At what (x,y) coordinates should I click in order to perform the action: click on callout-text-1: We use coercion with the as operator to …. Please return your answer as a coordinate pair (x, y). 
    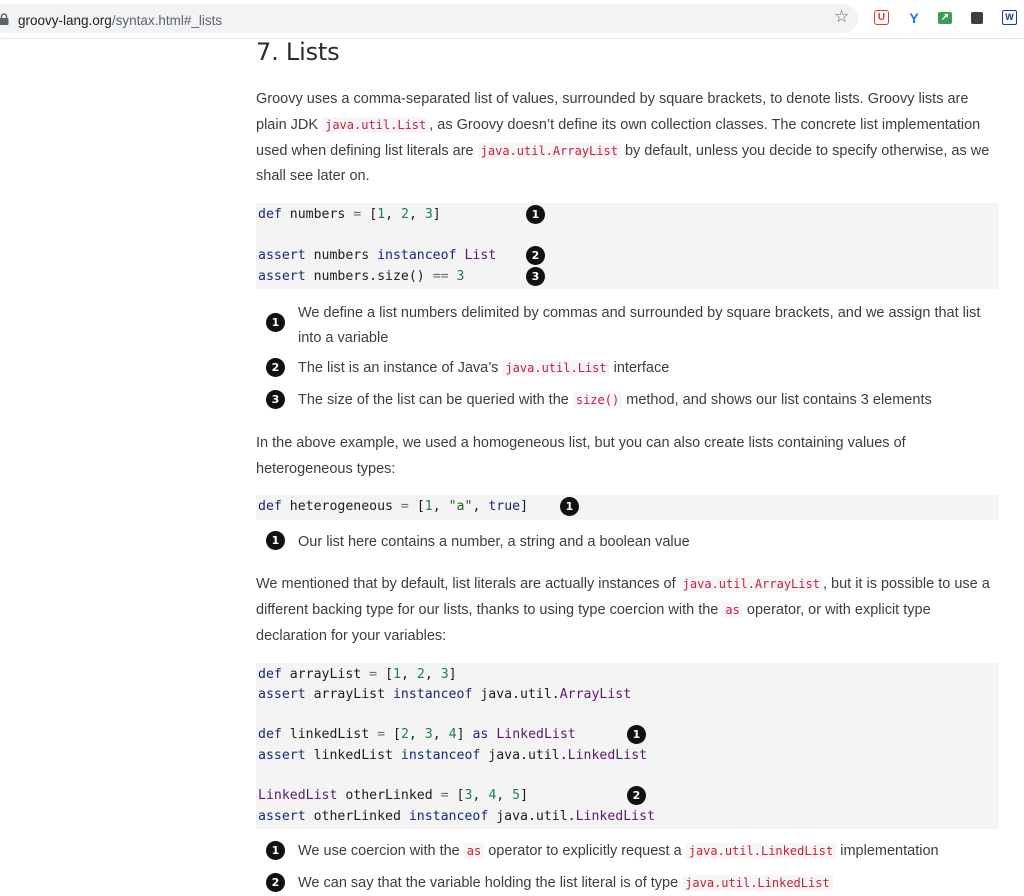
    Looking at the image, I should click on (648, 851).